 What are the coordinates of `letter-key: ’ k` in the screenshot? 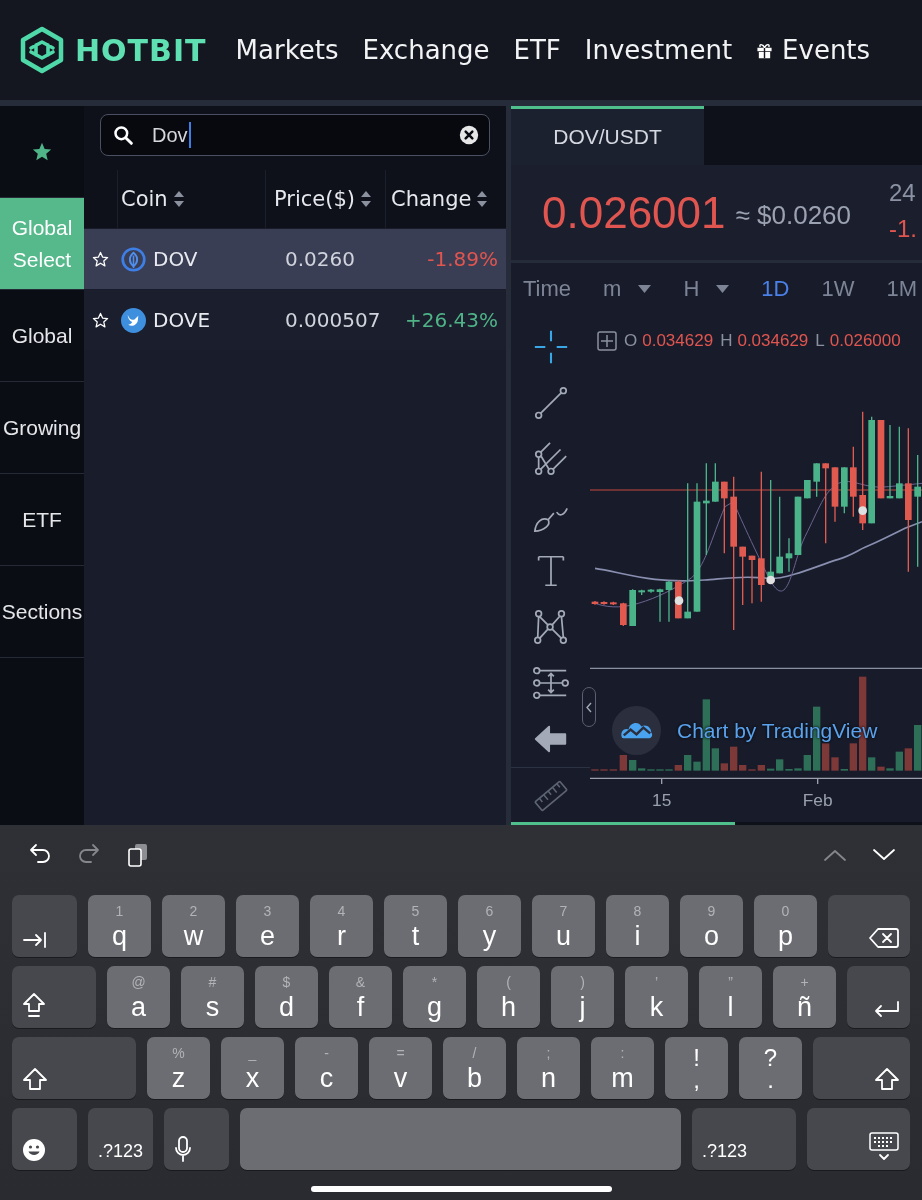 It's located at (656, 997).